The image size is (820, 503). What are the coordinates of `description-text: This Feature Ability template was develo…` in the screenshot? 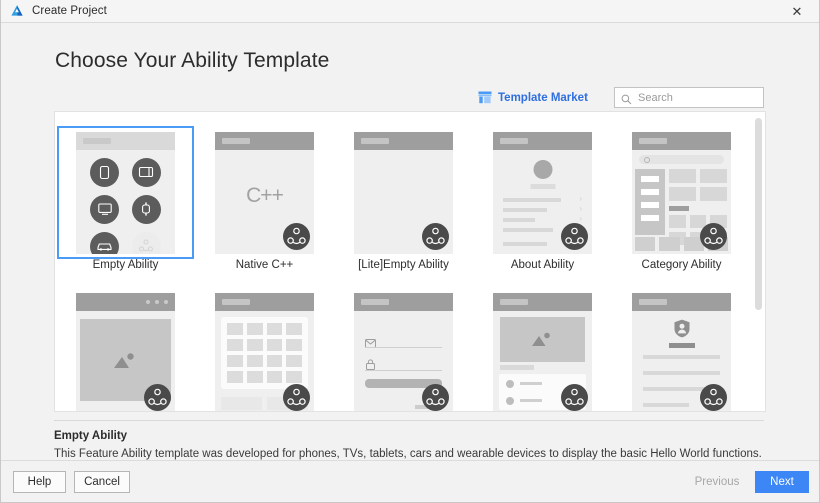 It's located at (408, 454).